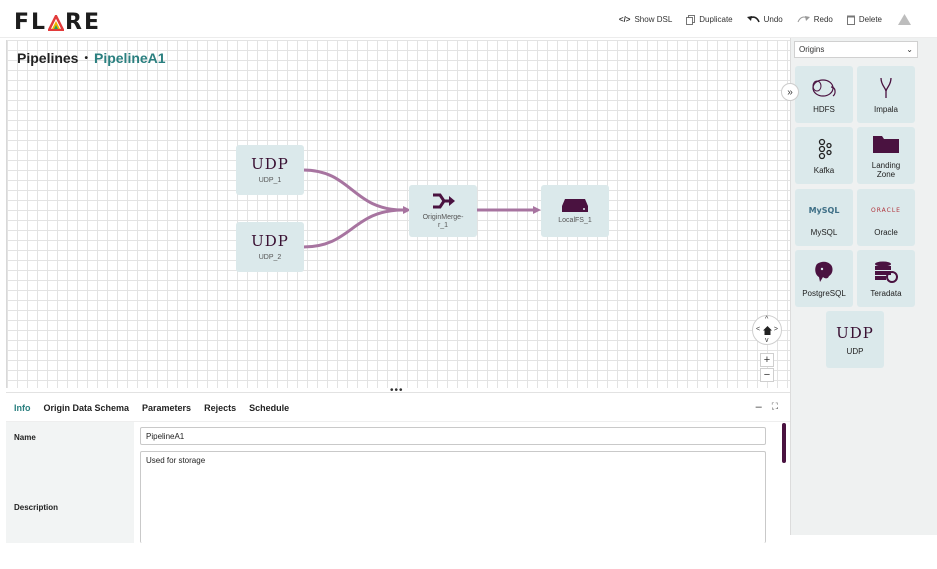  I want to click on node-udp-1: UDP UDP_1, so click(270, 170).